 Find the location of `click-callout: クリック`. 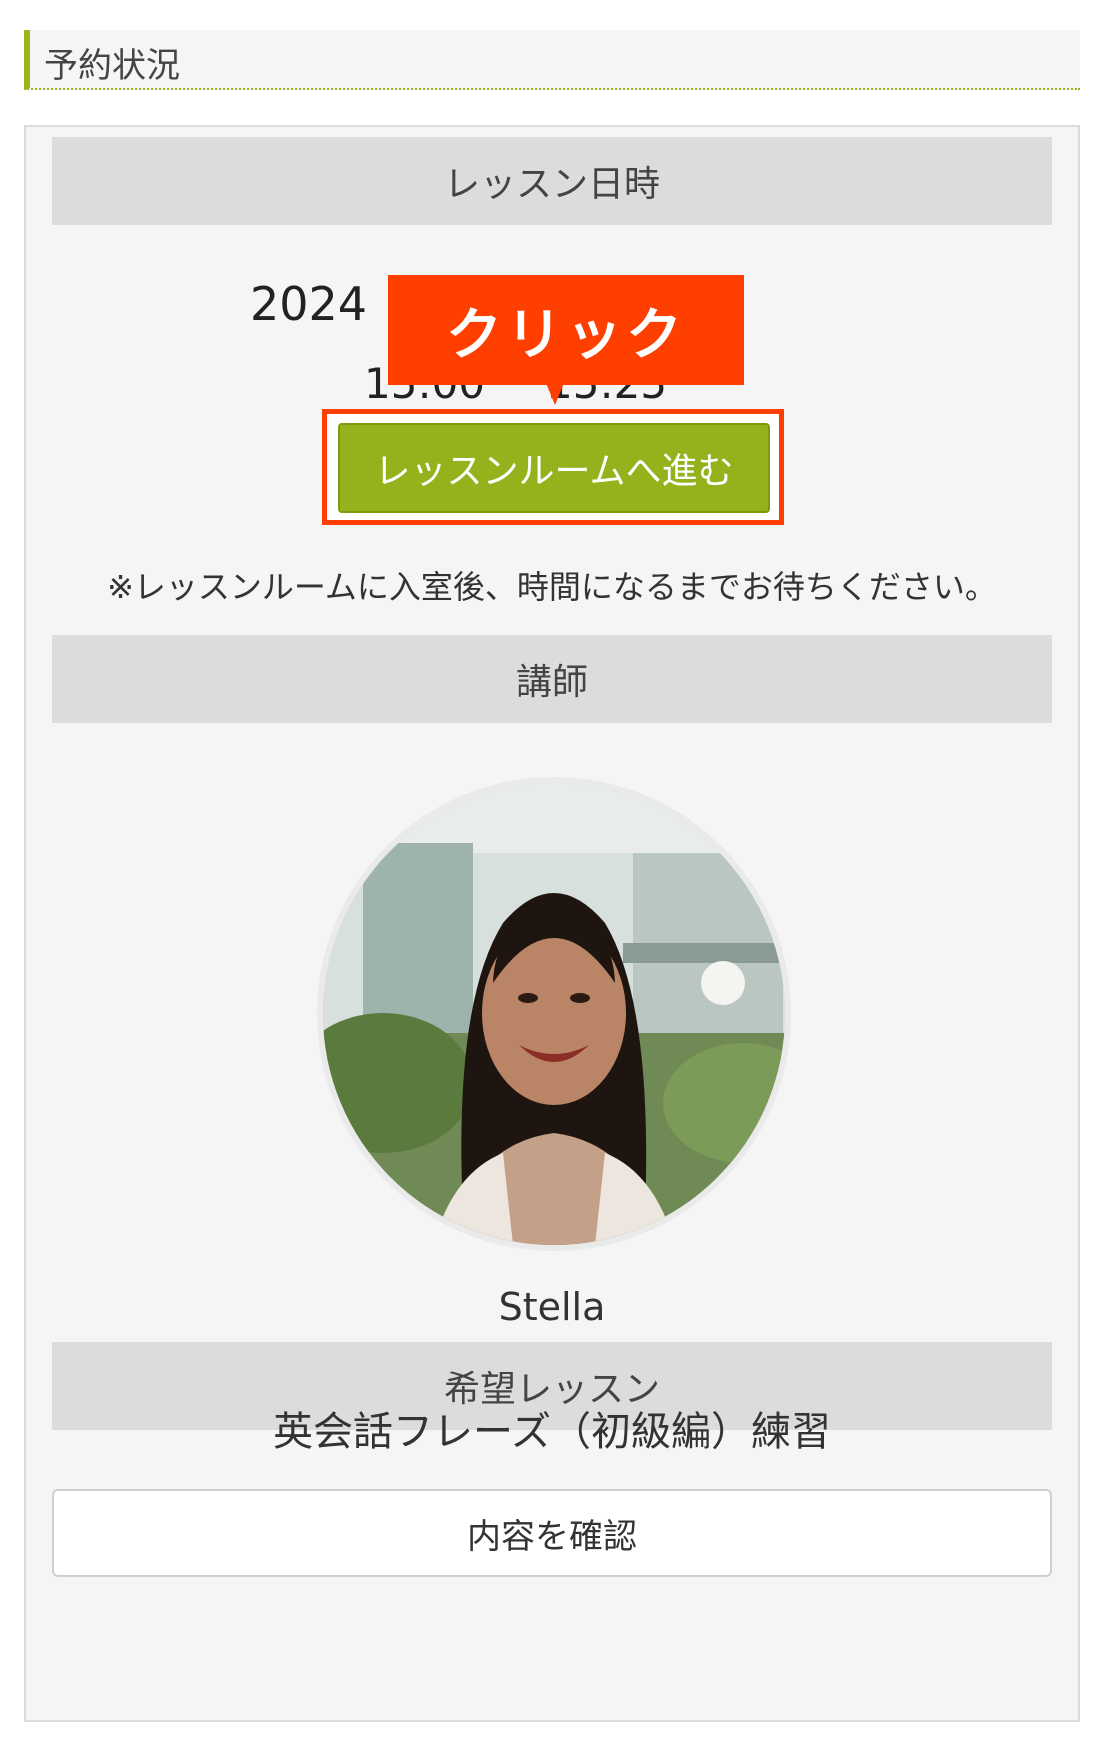

click-callout: クリック is located at coordinates (566, 330).